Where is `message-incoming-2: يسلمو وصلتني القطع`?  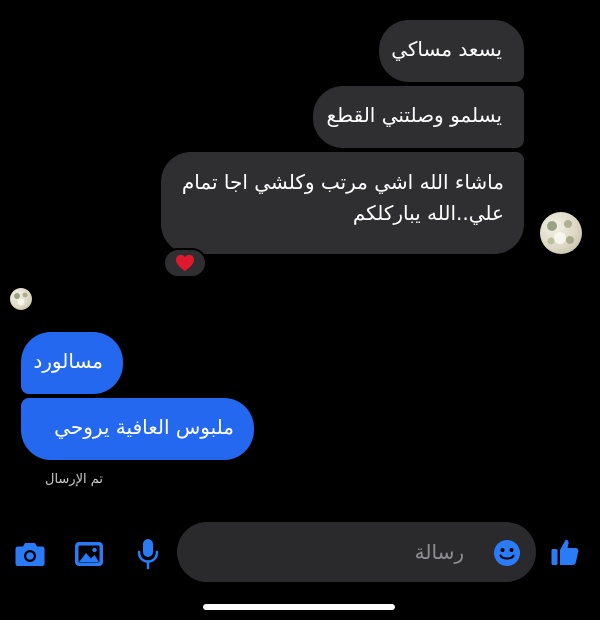 message-incoming-2: يسلمو وصلتني القطع is located at coordinates (418, 117).